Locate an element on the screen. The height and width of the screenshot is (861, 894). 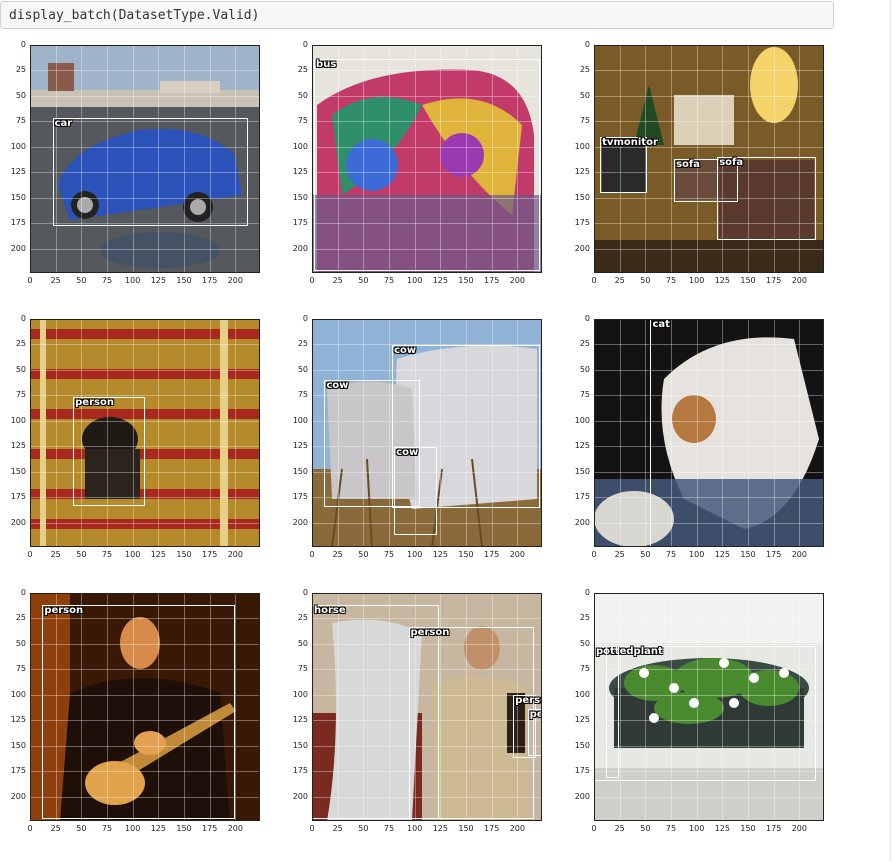
photo-person1 is located at coordinates (145, 433).